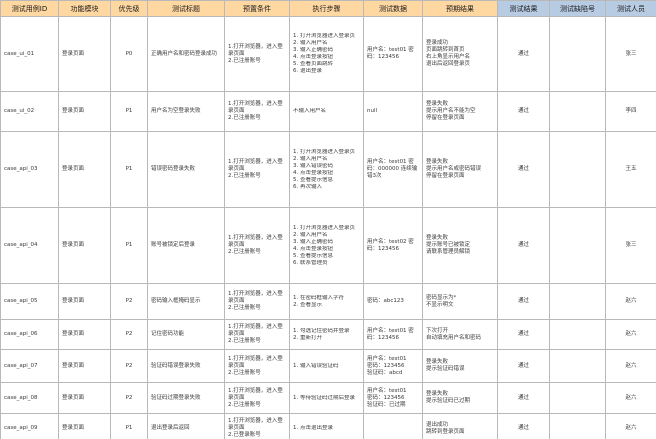  What do you see at coordinates (29, 8) in the screenshot?
I see `column-header: 测试用例ID` at bounding box center [29, 8].